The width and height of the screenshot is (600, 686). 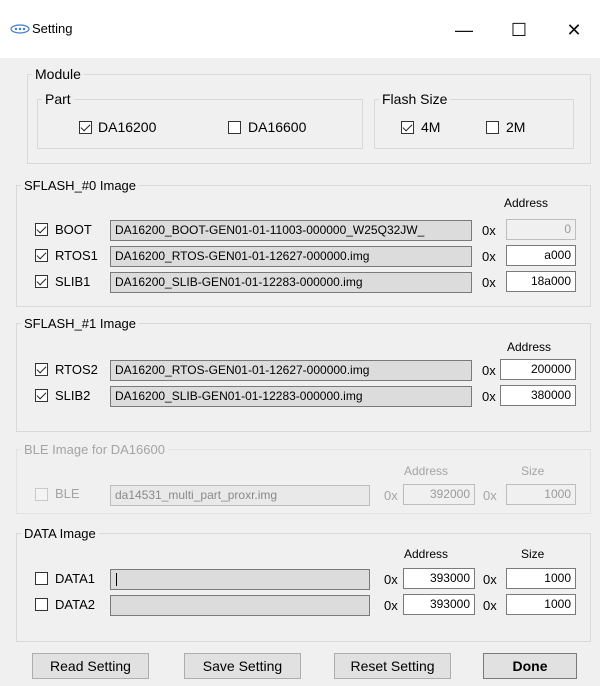 I want to click on part-legend: Part, so click(x=58, y=99).